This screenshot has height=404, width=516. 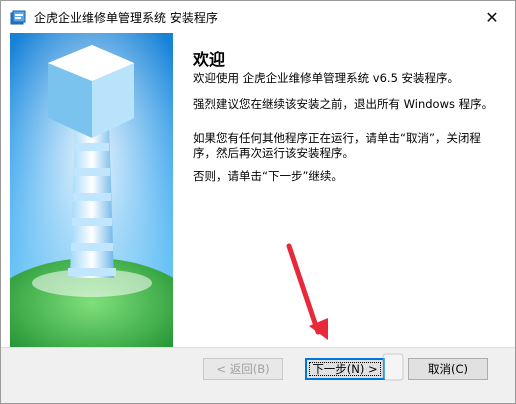 What do you see at coordinates (258, 17) in the screenshot?
I see `title-bar: 企虎企业维修单管理系统 安装程序 ✕` at bounding box center [258, 17].